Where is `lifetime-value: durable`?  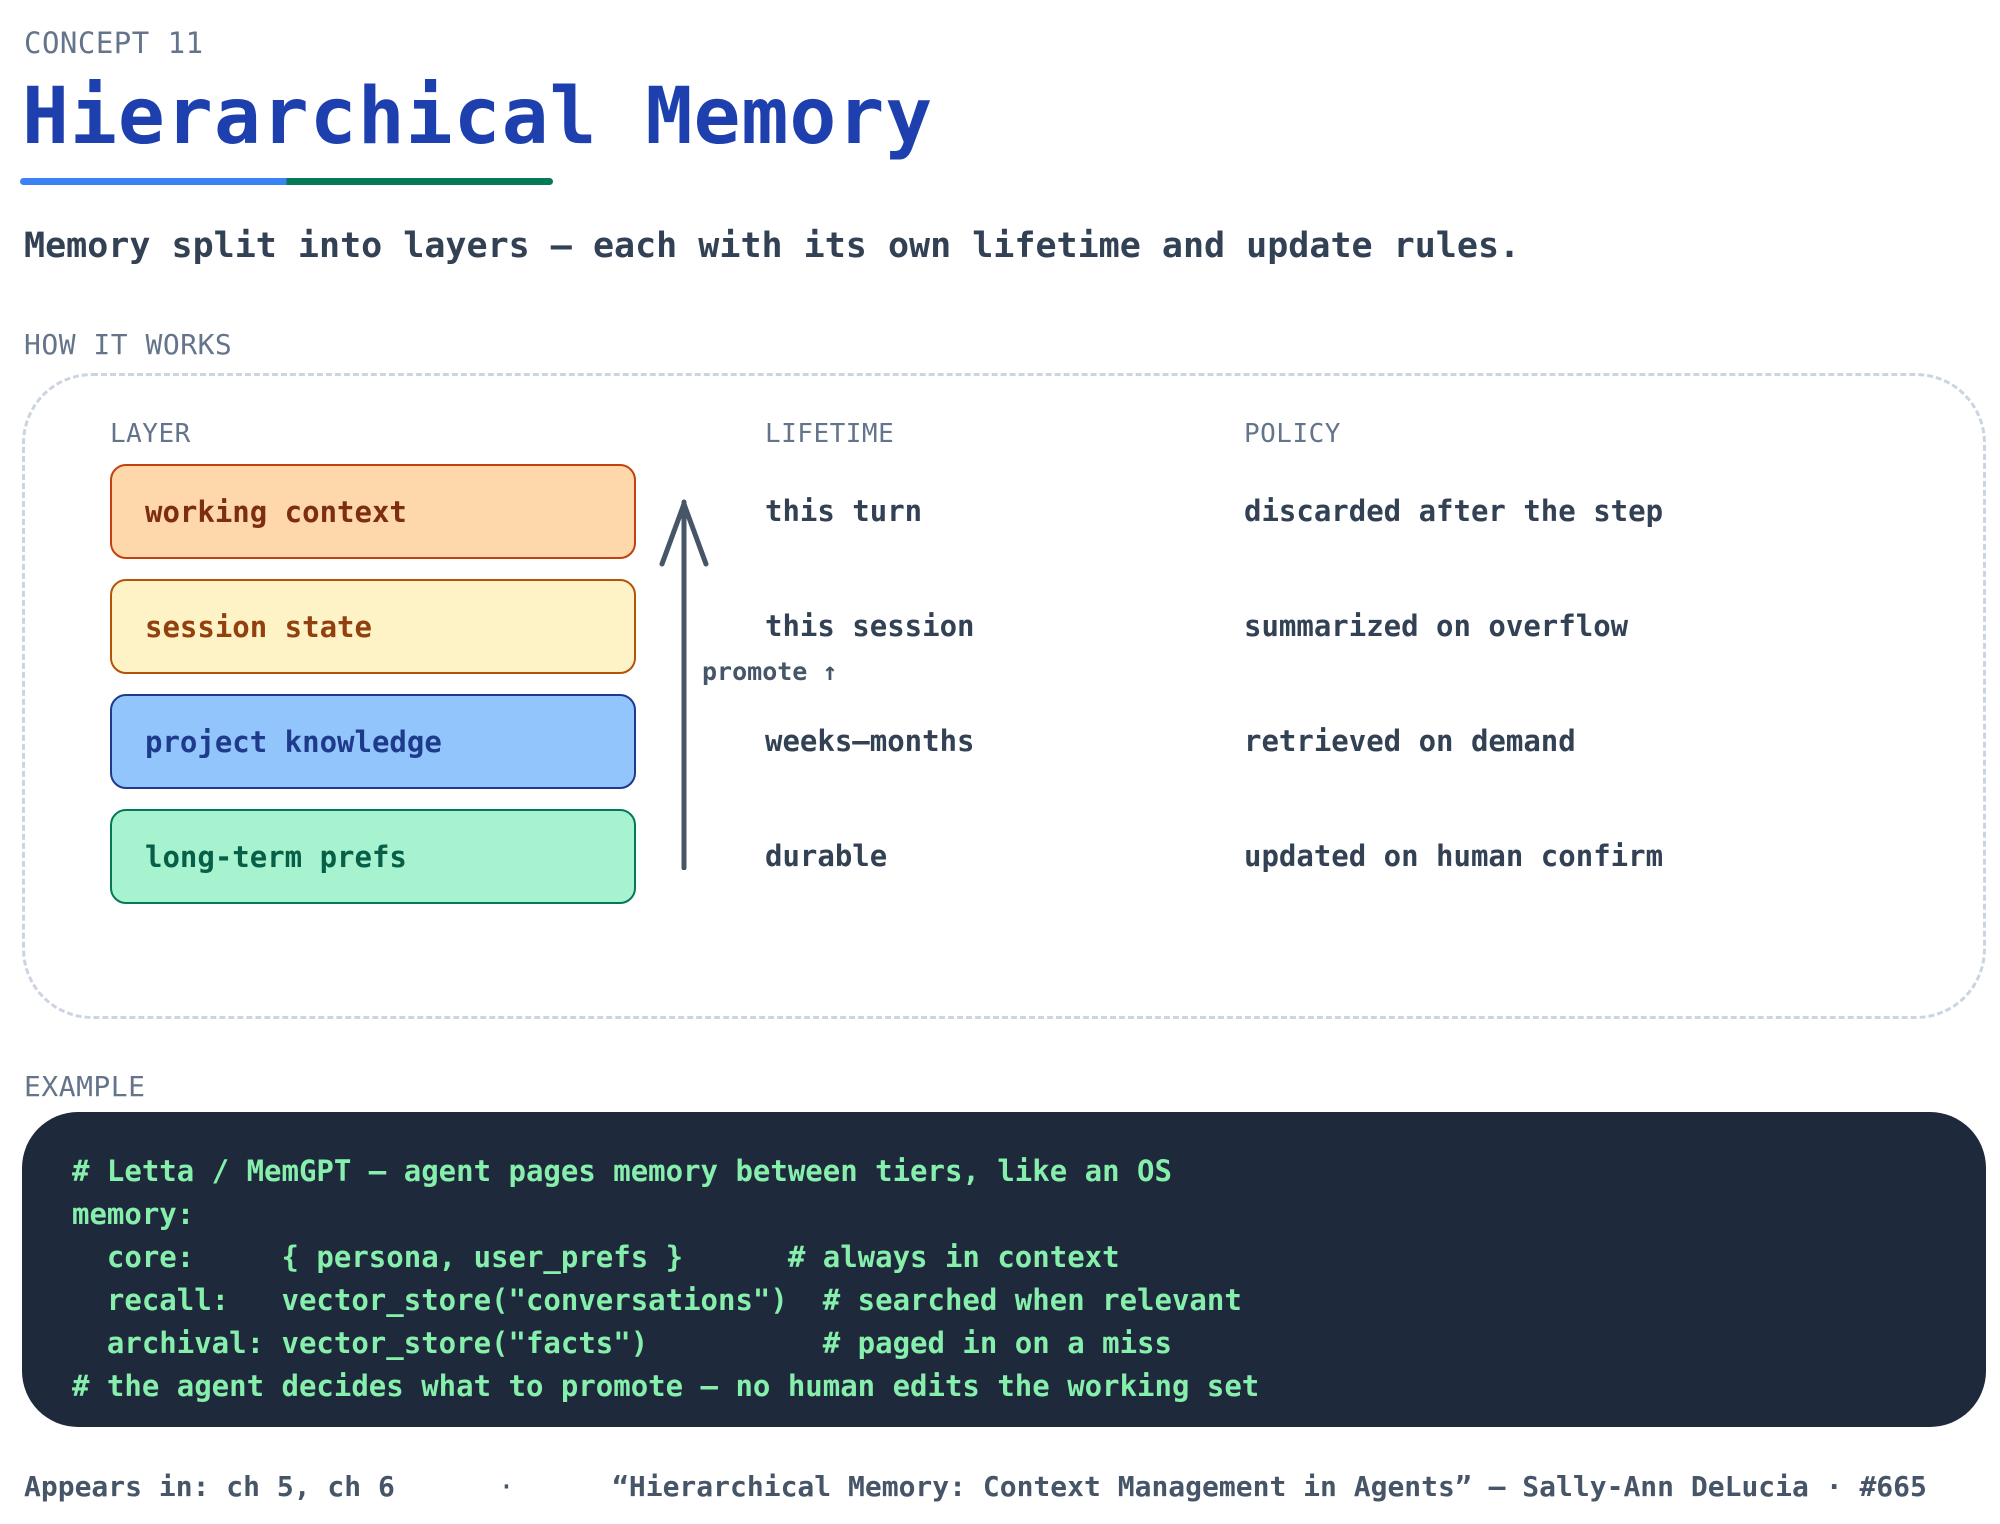 lifetime-value: durable is located at coordinates (826, 856).